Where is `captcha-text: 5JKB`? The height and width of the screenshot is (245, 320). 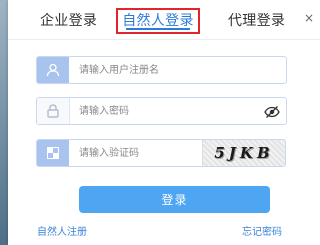
captcha-text: 5JKB is located at coordinates (244, 153).